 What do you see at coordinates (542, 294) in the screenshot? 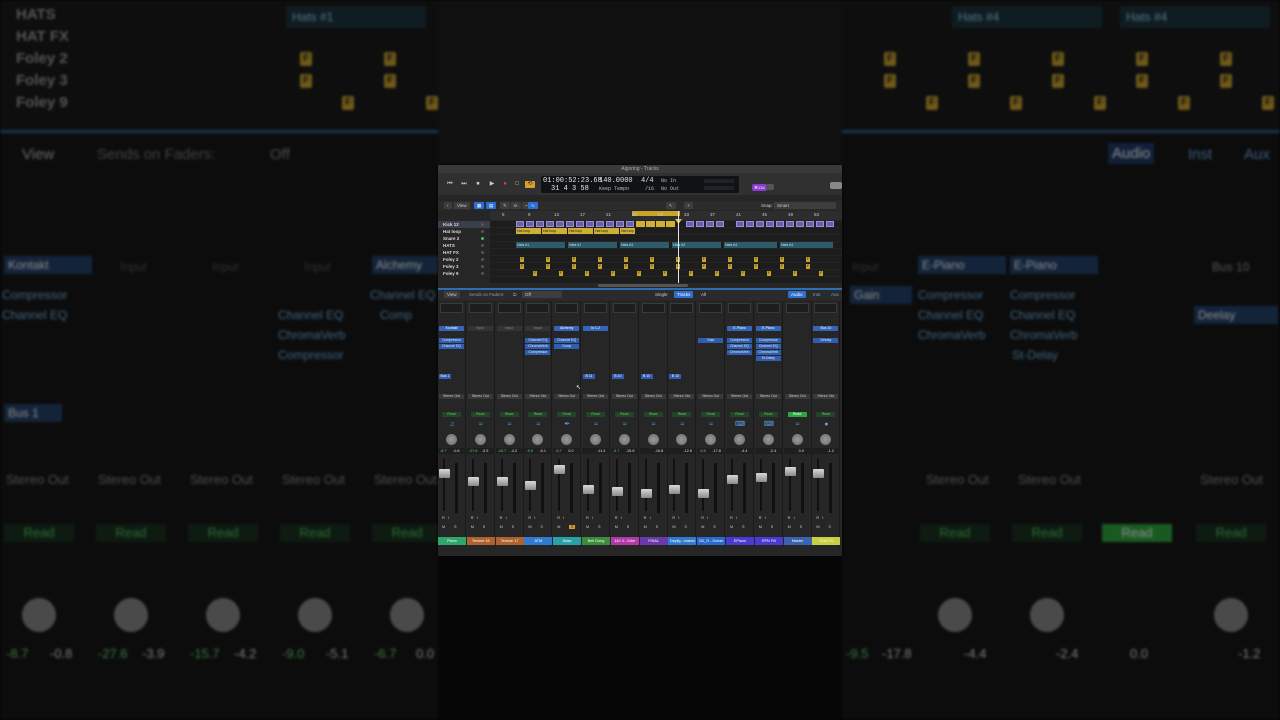
I see `sends-dropdown: Off` at bounding box center [542, 294].